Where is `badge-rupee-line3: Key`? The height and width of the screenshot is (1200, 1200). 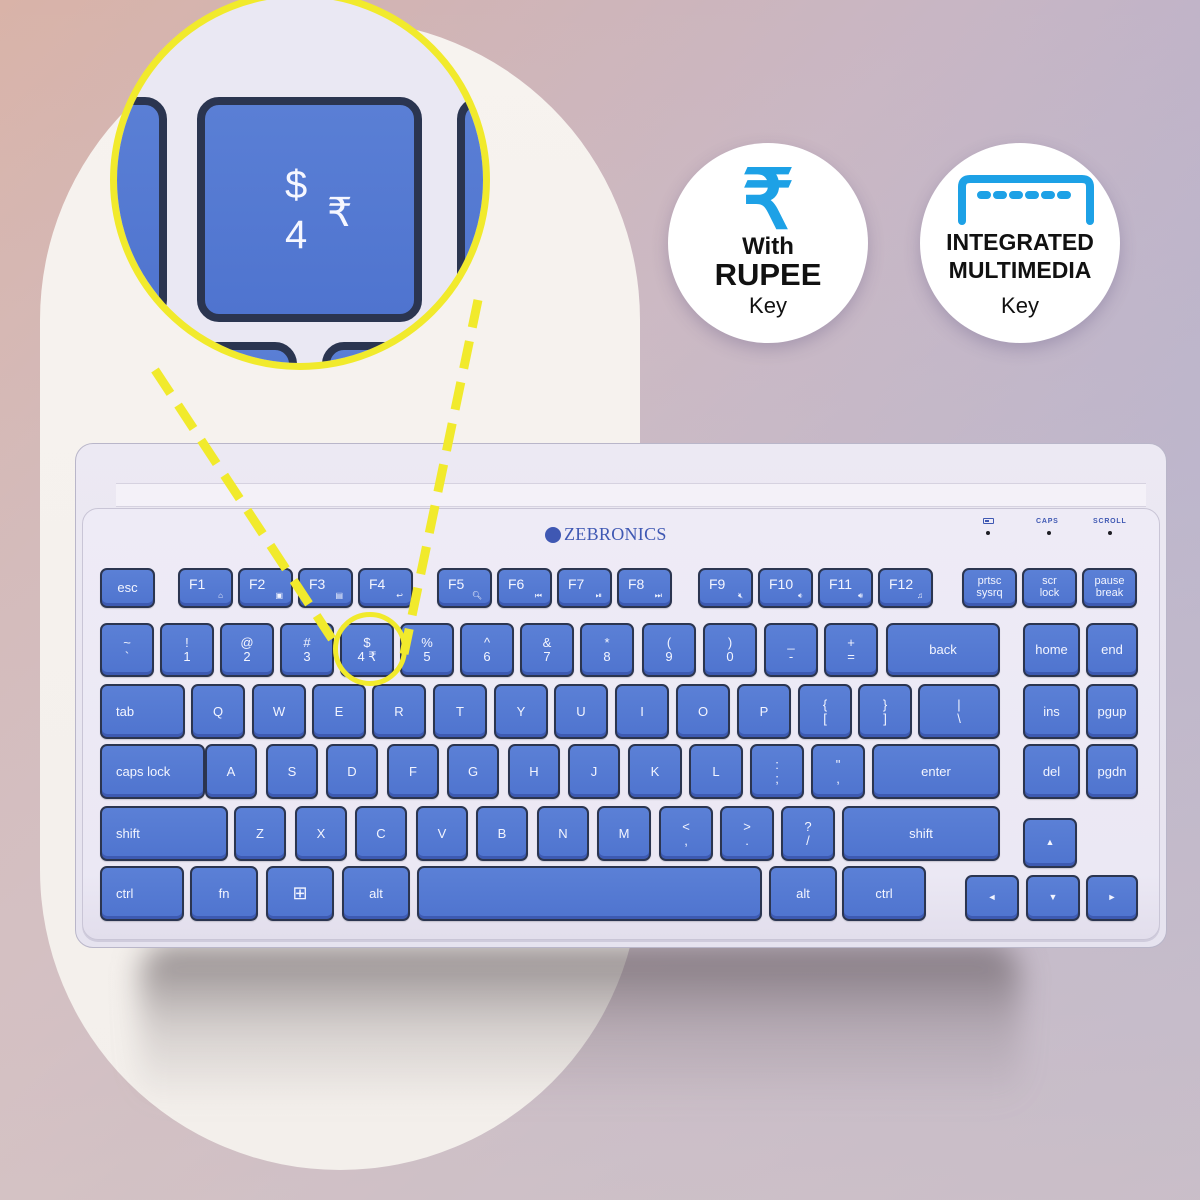
badge-rupee-line3: Key is located at coordinates (768, 305).